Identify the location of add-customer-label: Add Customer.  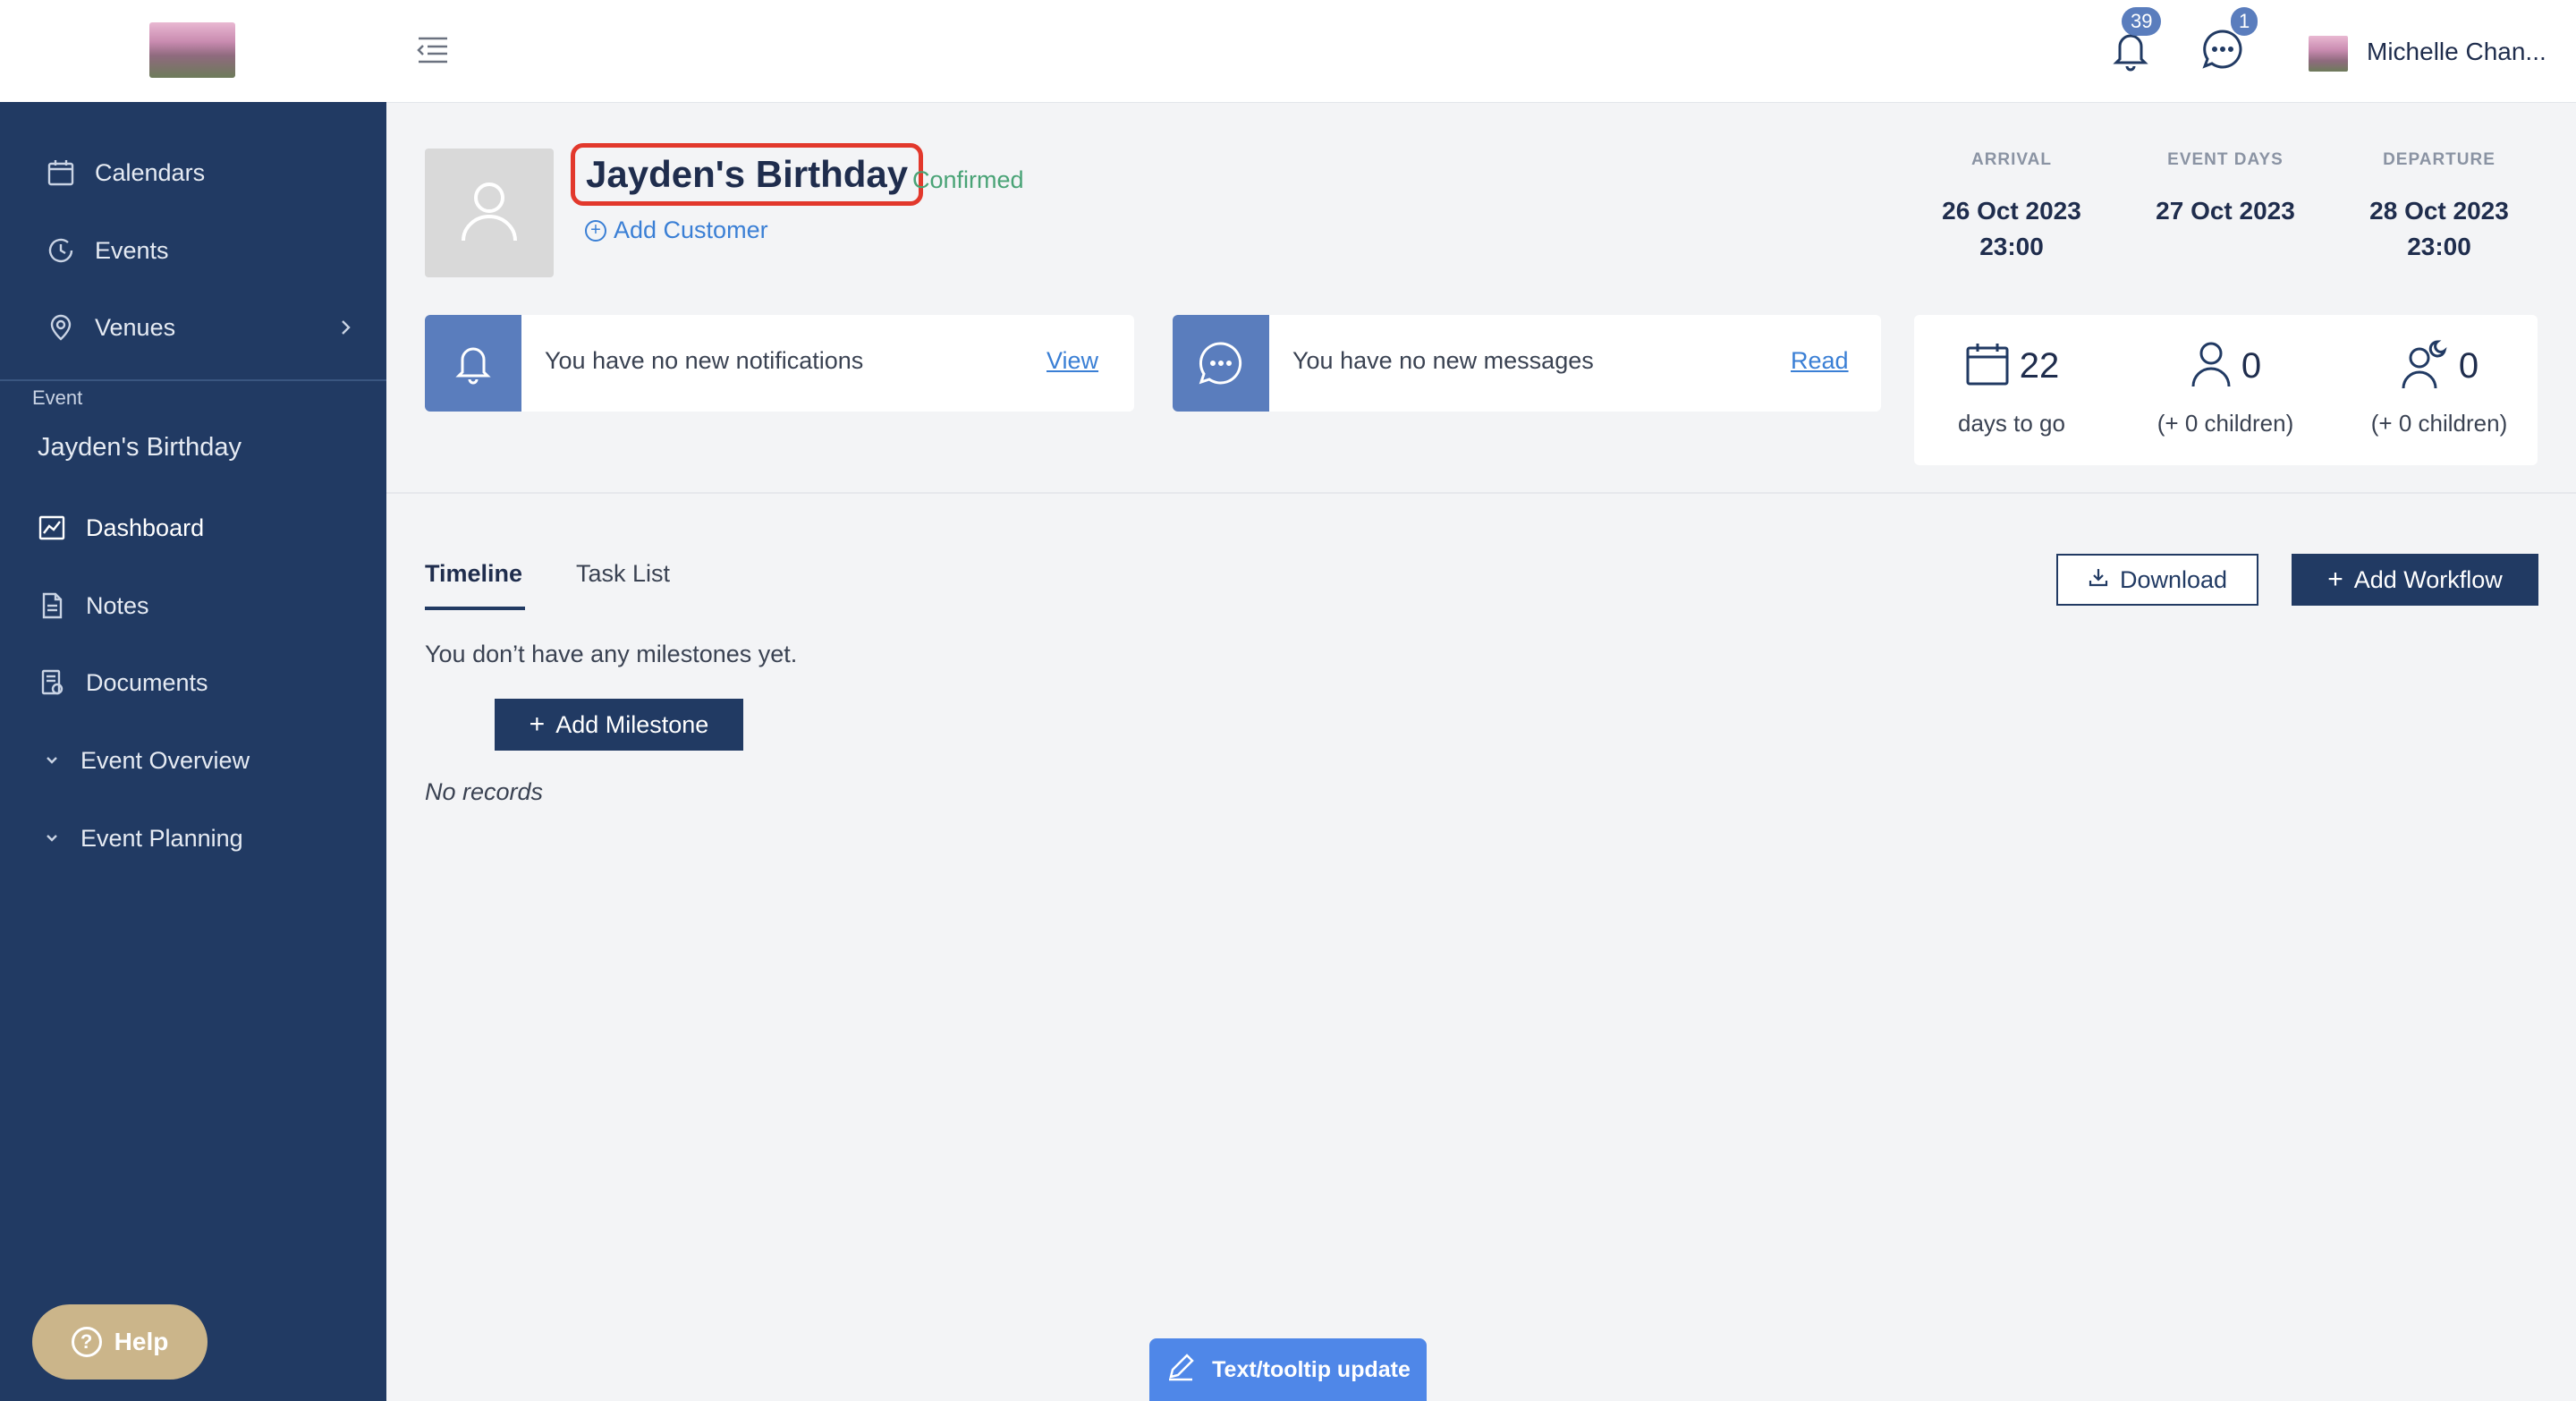
(691, 230).